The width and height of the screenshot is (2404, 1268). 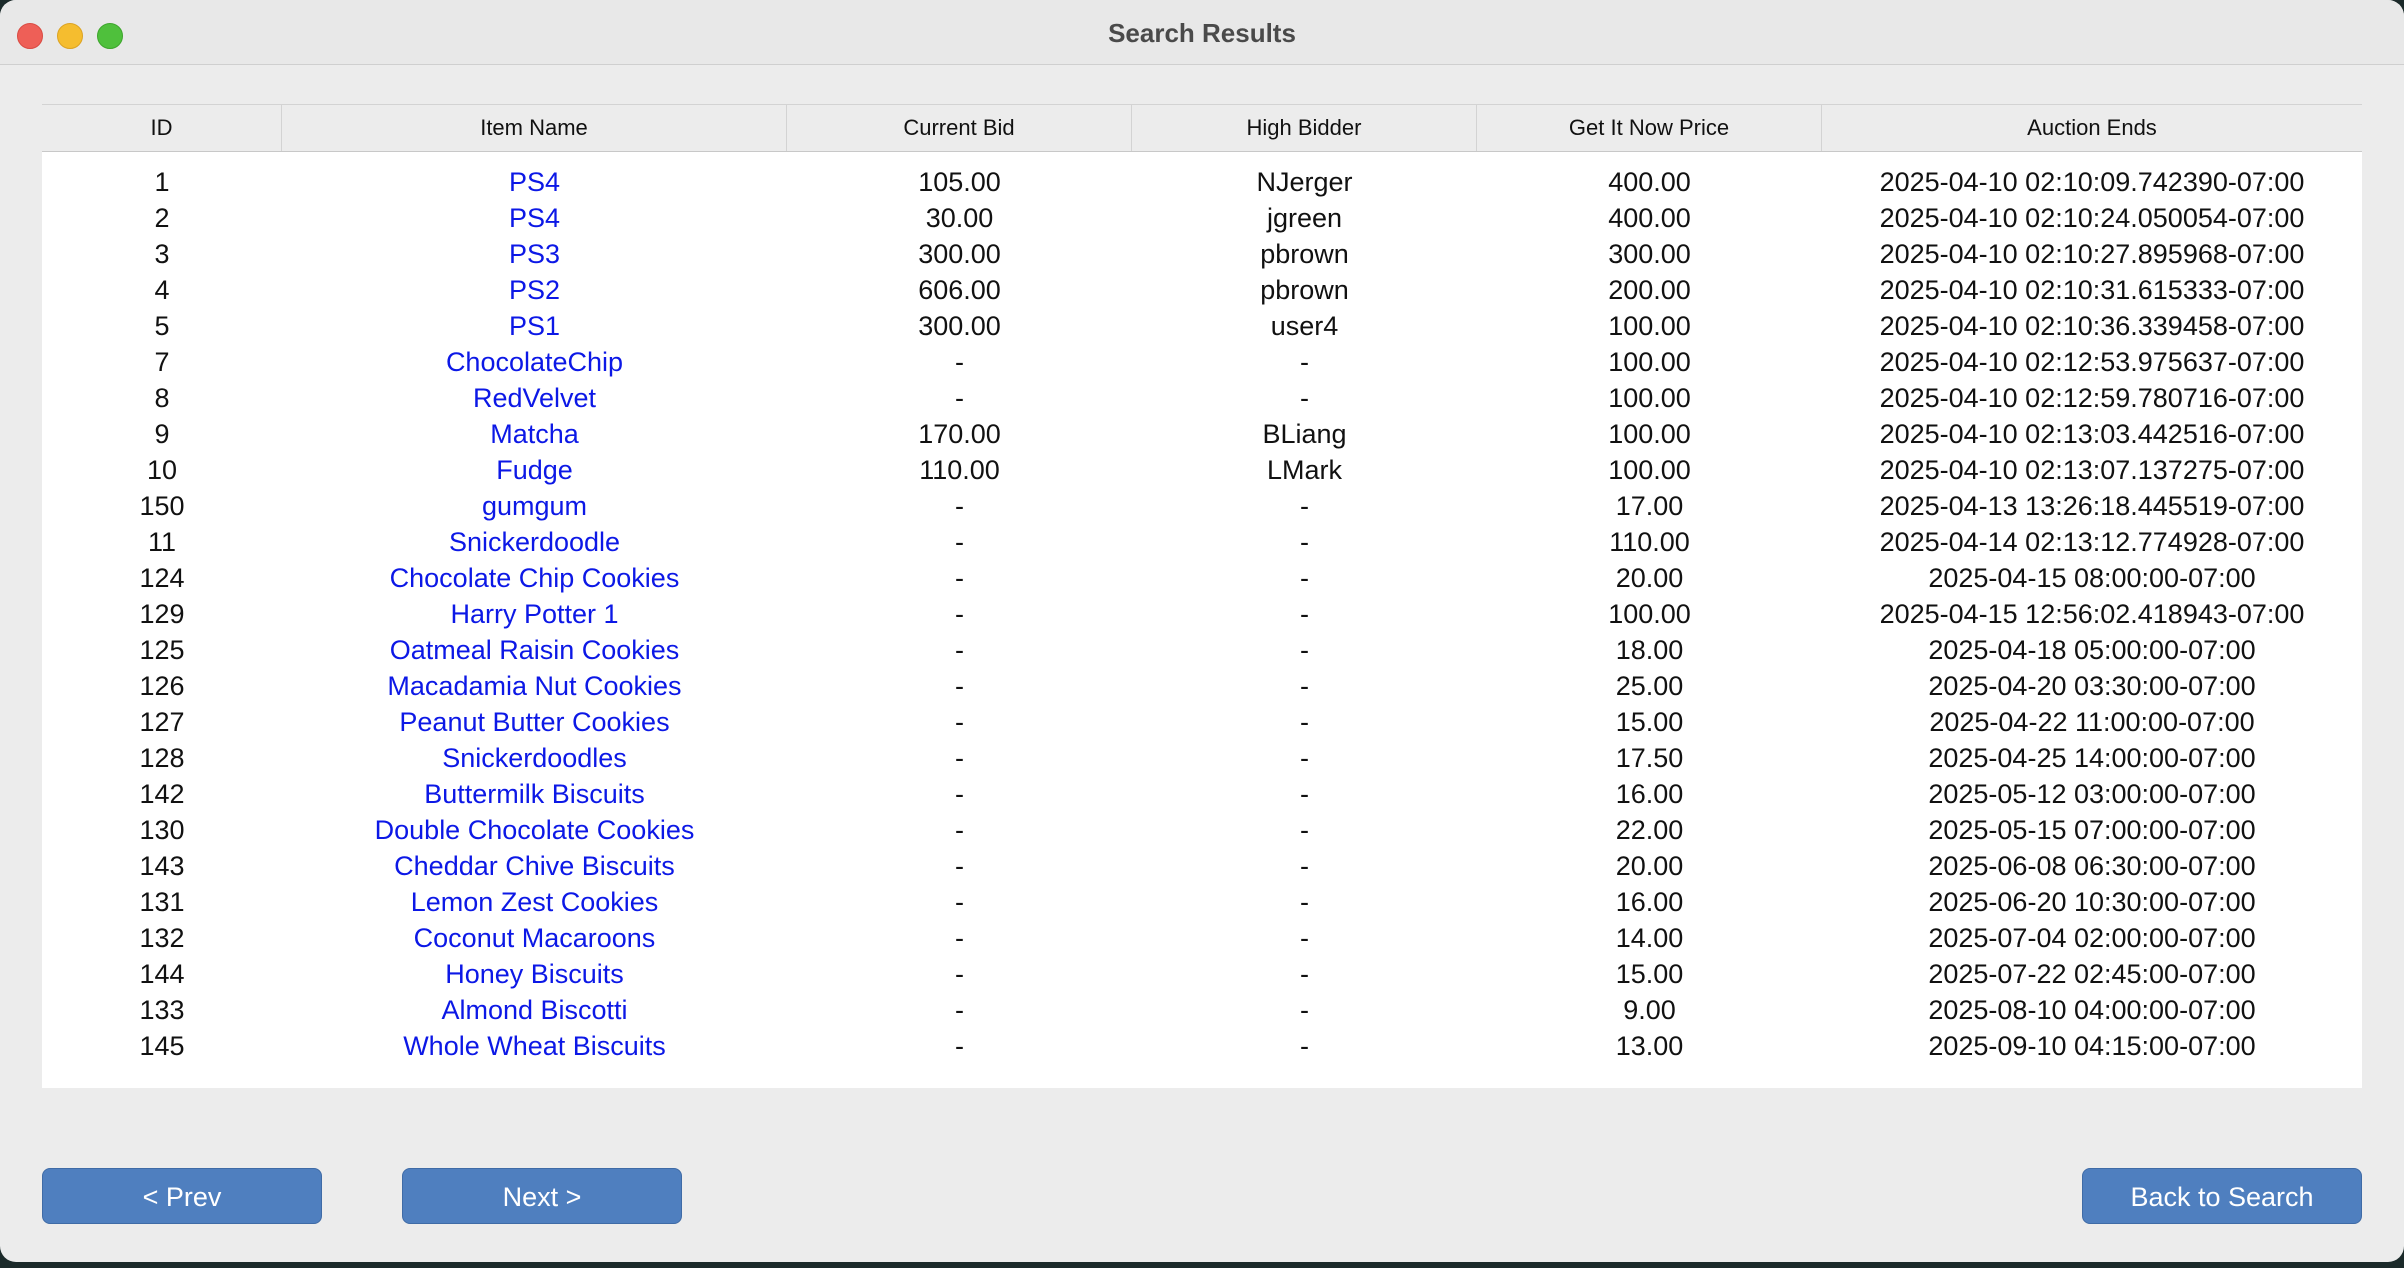 I want to click on cell-item-name: Macadamia Nut Cookies, so click(x=534, y=686).